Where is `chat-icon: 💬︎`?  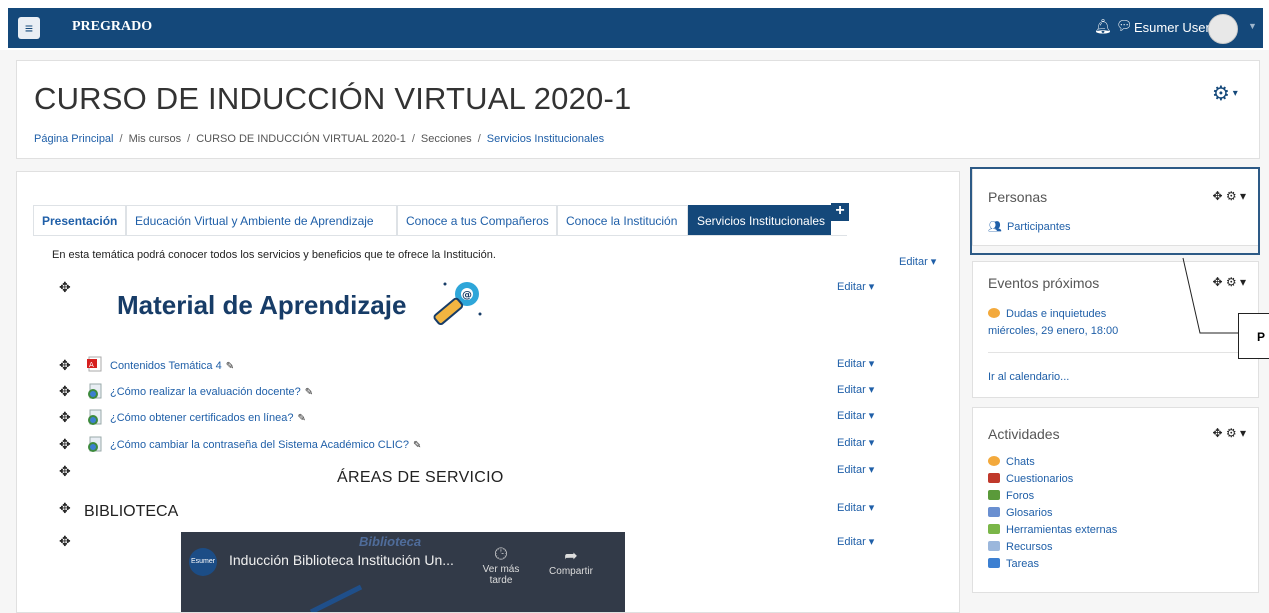 chat-icon: 💬︎ is located at coordinates (1124, 26).